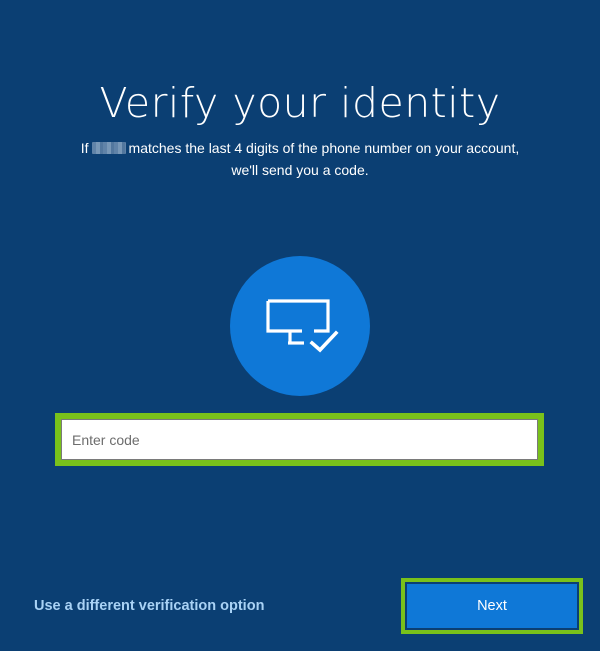  What do you see at coordinates (300, 170) in the screenshot?
I see `instruction-line-2: we'll send you a code.` at bounding box center [300, 170].